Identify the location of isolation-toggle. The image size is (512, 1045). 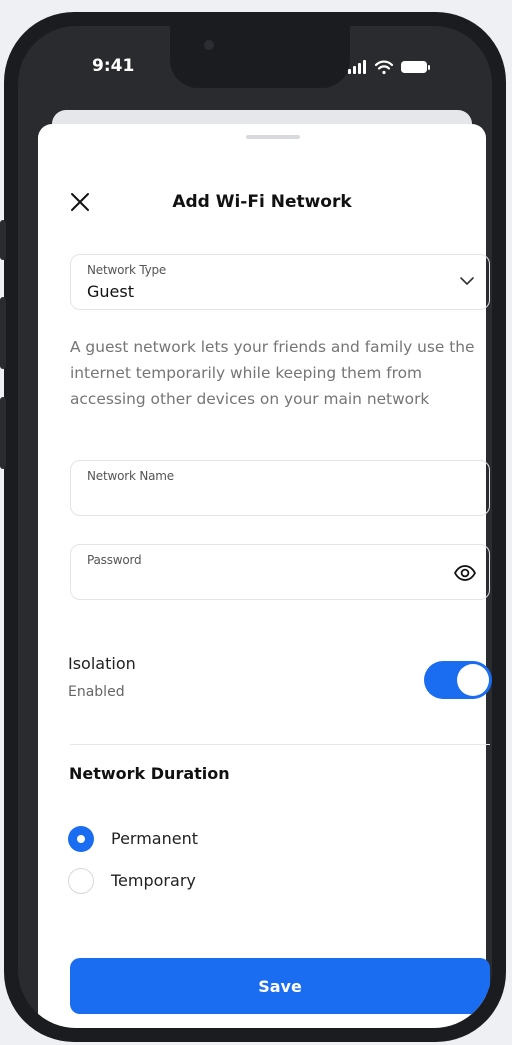
(458, 680).